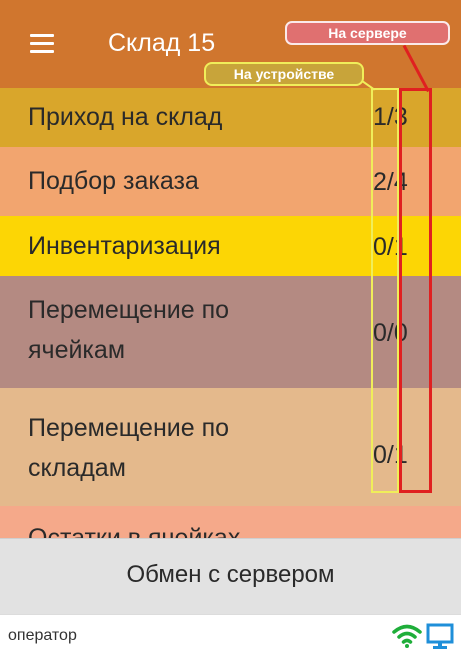 Image resolution: width=461 pixels, height=657 pixels. I want to click on status-bar: оператор, so click(230, 635).